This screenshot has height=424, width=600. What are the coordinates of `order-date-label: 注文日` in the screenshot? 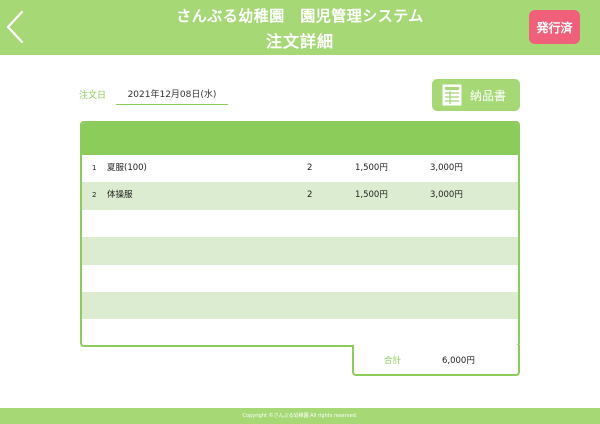 It's located at (93, 96).